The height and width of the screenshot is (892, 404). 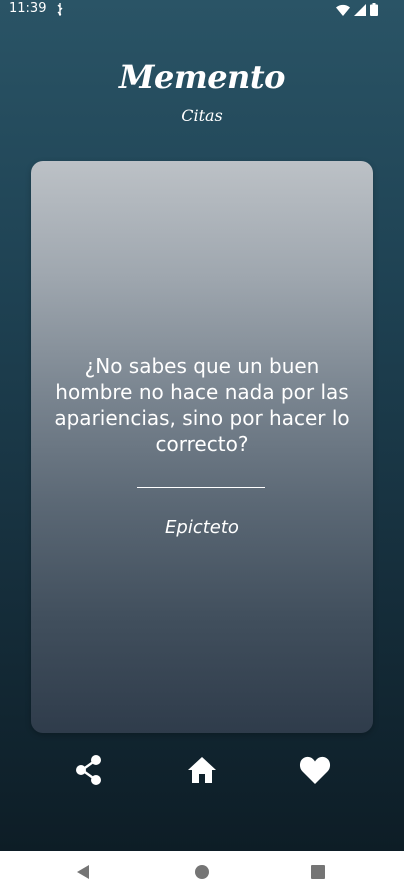 I want to click on status-bar: 11:39, so click(x=202, y=10).